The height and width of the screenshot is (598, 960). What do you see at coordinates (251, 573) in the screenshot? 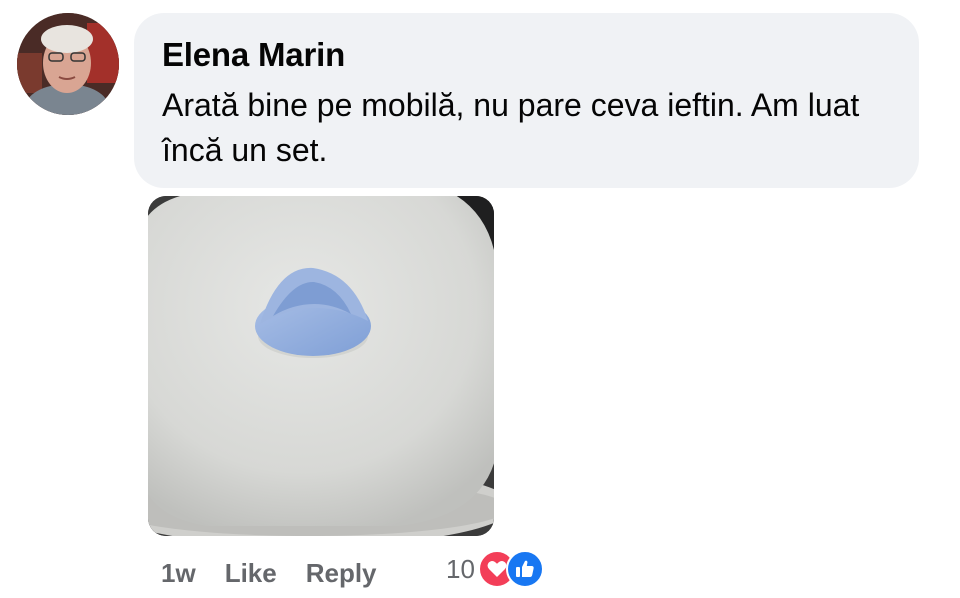
I see `like-button: Like` at bounding box center [251, 573].